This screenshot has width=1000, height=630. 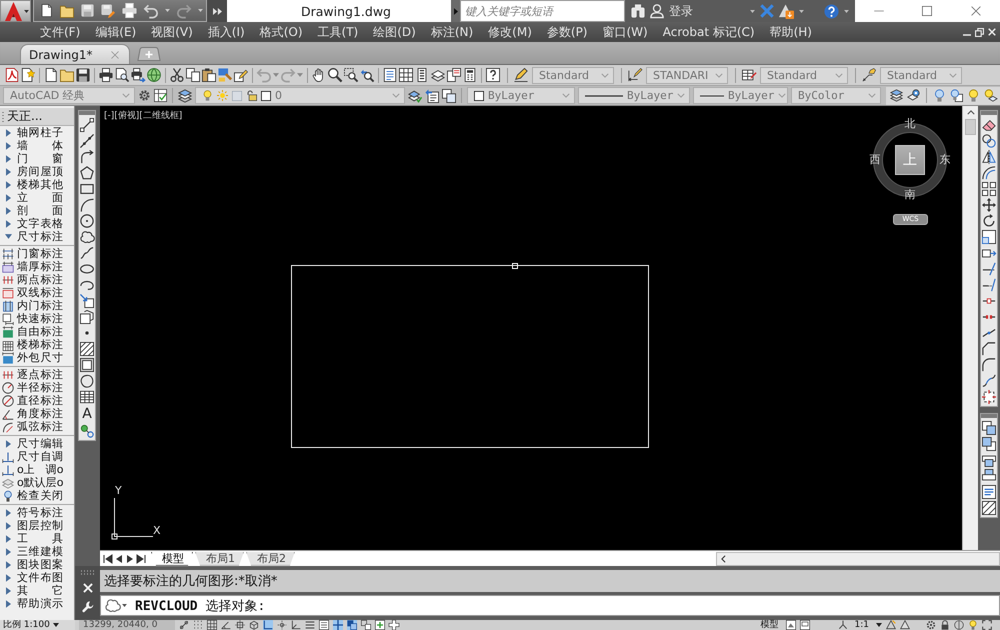 I want to click on ellipse-arc-icon, so click(x=87, y=285).